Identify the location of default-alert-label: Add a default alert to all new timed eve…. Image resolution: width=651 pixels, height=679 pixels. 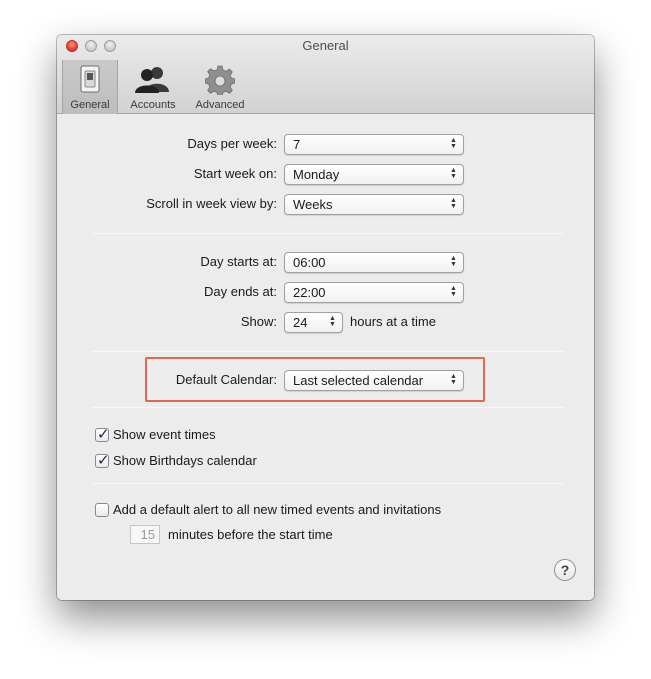
(277, 509).